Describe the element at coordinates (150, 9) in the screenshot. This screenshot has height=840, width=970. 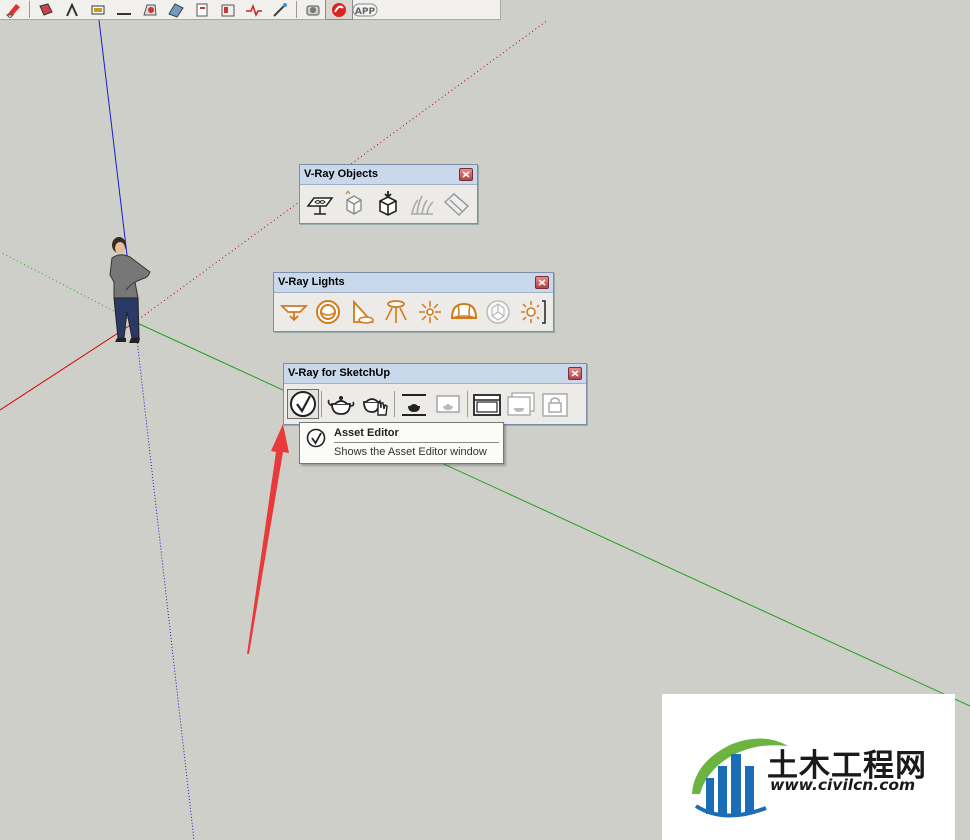
I see `warehouse-icon` at that location.